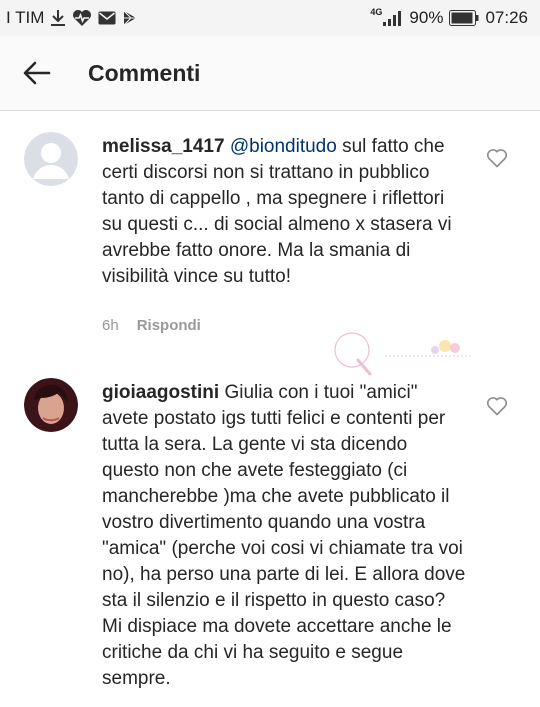  What do you see at coordinates (169, 325) in the screenshot?
I see `reply-button: Rispondi` at bounding box center [169, 325].